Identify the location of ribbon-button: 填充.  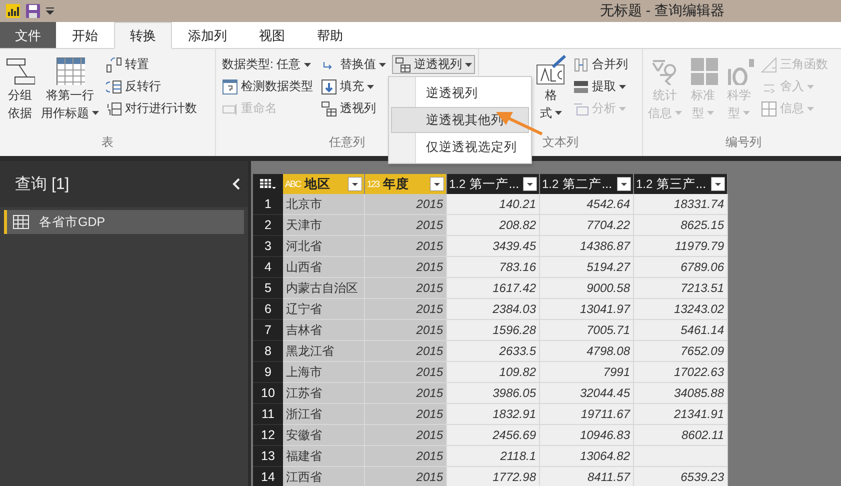
(347, 86).